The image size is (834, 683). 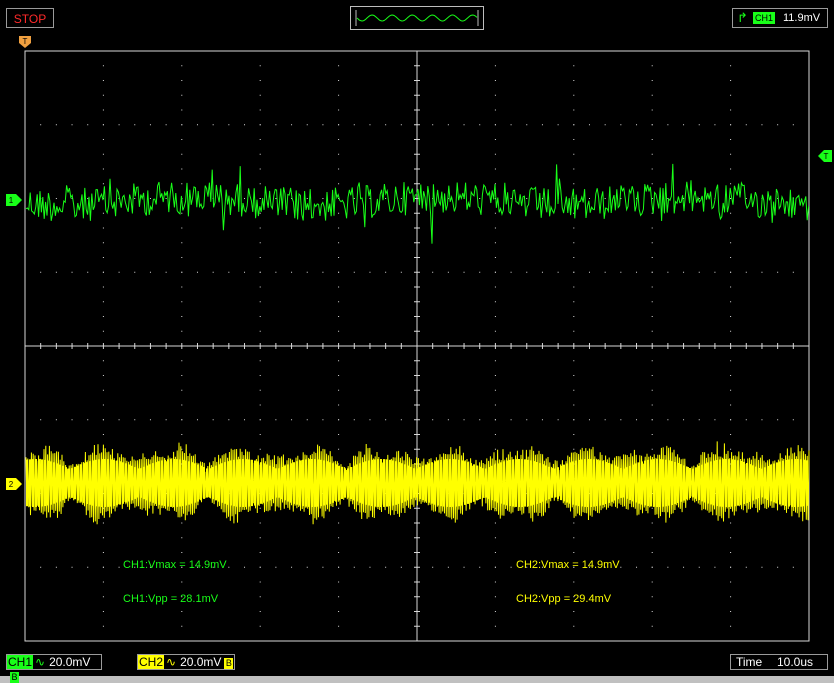 I want to click on trigger-level-marker: T, so click(x=825, y=156).